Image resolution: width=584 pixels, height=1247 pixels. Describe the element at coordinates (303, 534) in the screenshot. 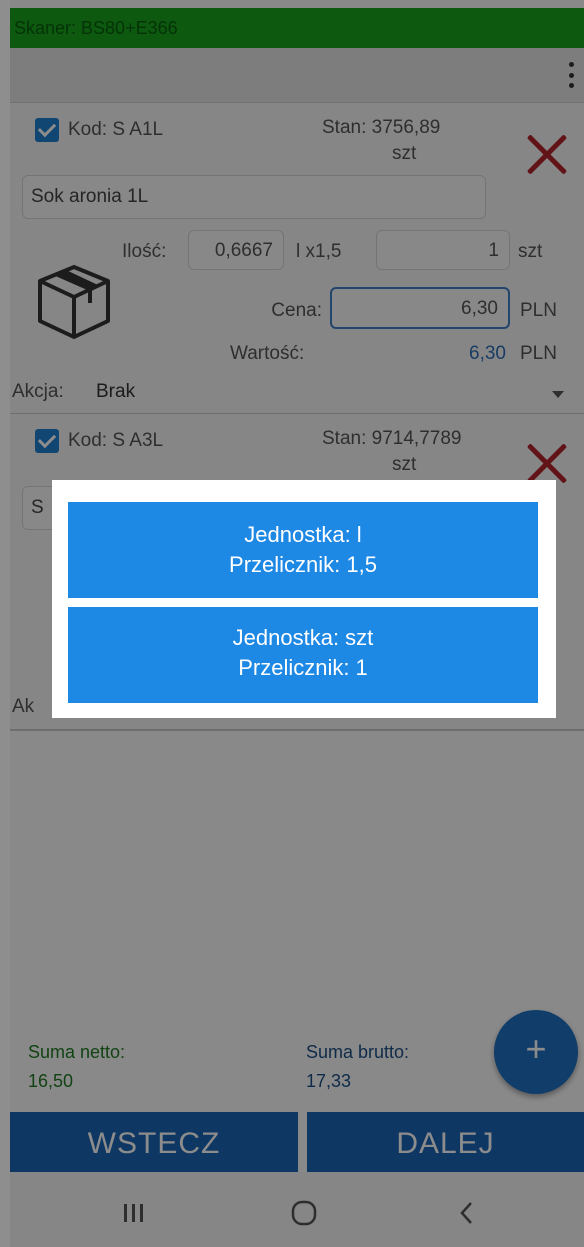

I see `option-unit: Jednostka: l` at that location.